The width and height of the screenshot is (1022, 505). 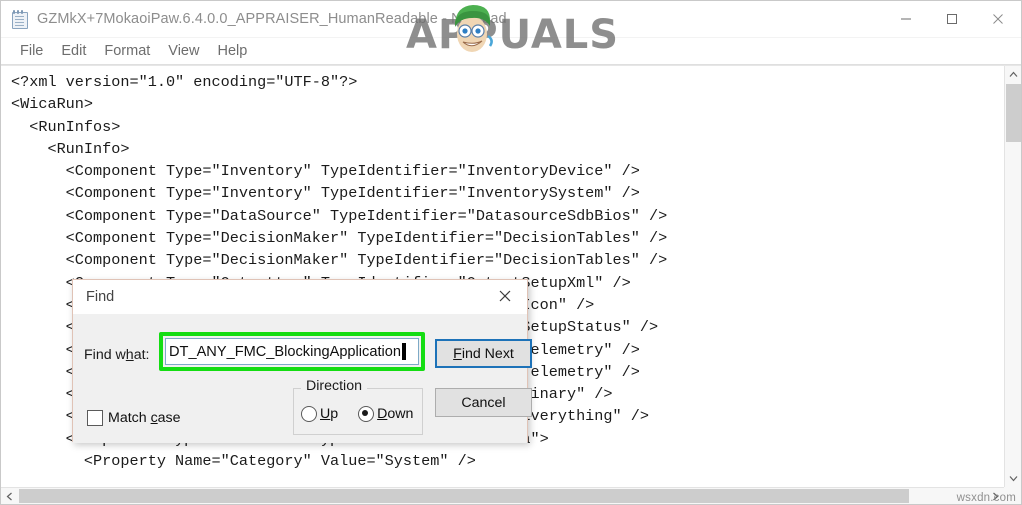 I want to click on direction-radio-group: Up Down, so click(x=357, y=414).